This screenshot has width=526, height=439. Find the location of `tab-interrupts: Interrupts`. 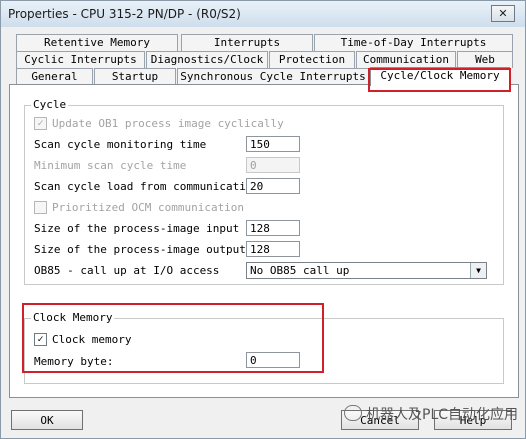

tab-interrupts: Interrupts is located at coordinates (247, 42).